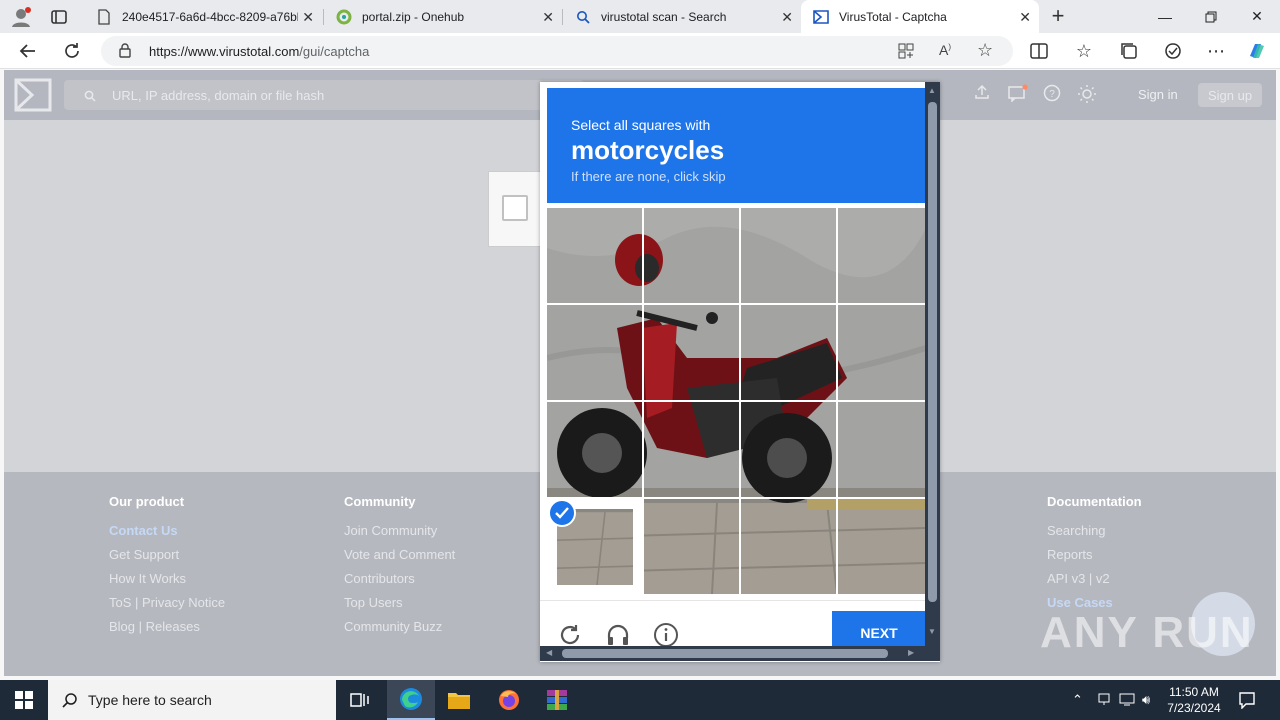  Describe the element at coordinates (1211, 16) in the screenshot. I see `restore-button` at that location.